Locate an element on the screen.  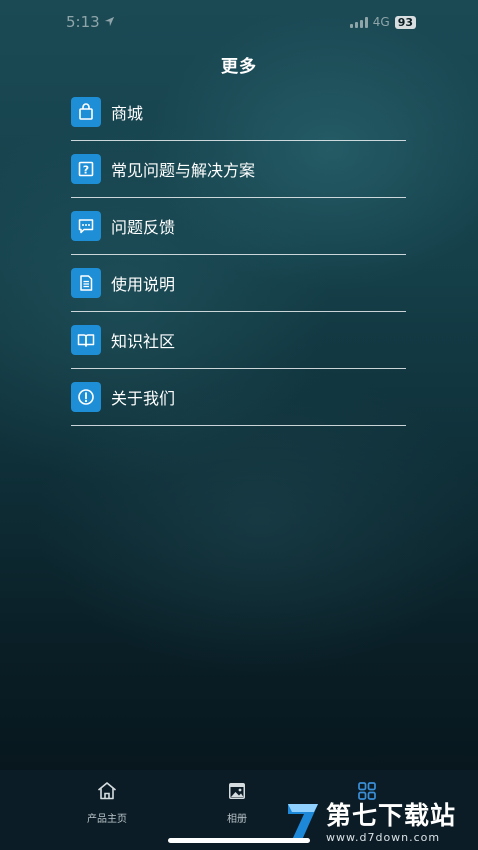
tab-label: 相册 is located at coordinates (237, 819).